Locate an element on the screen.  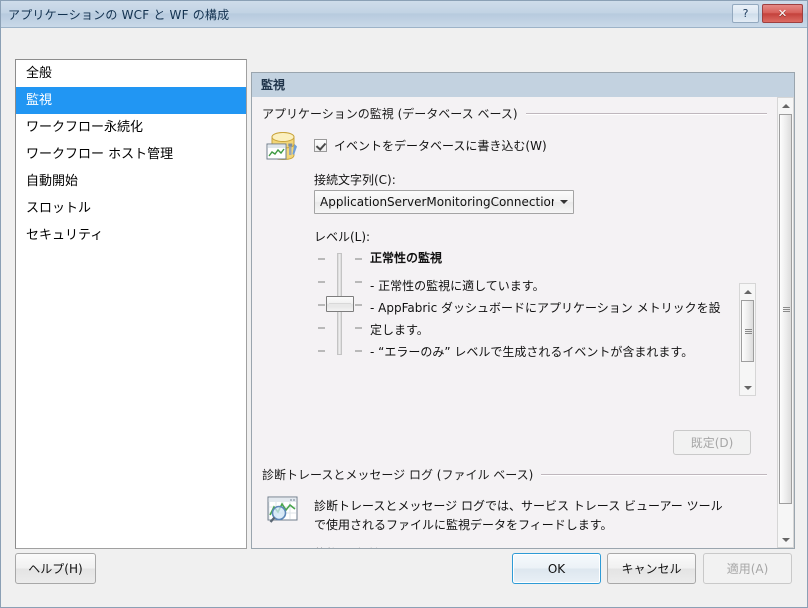
description-scrollbar is located at coordinates (747, 339).